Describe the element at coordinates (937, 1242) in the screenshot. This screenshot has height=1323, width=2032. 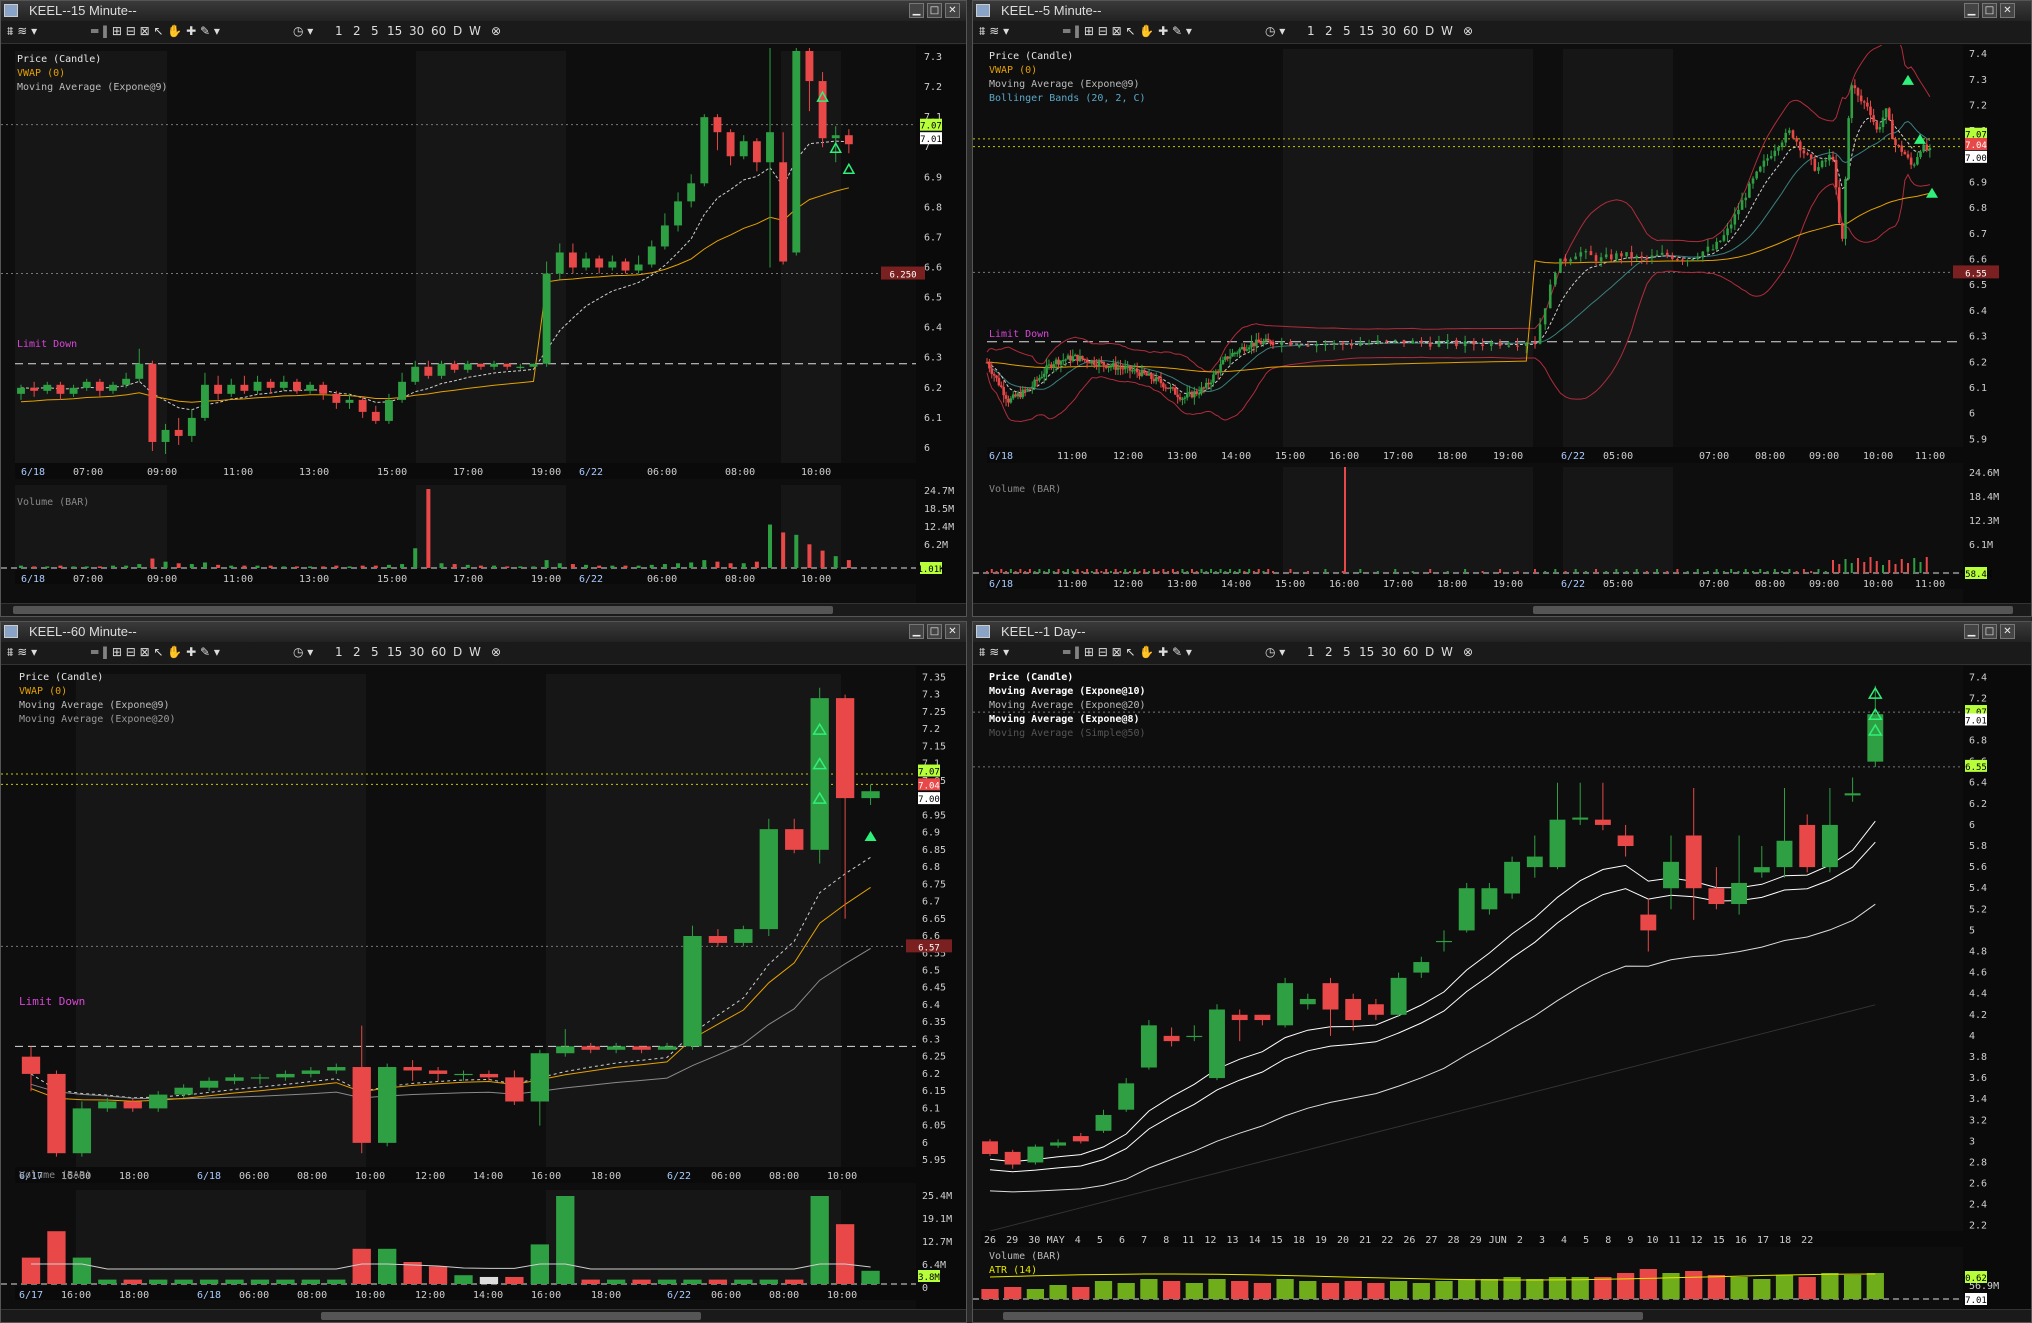
I see `volume-tick-2: 12.7M` at that location.